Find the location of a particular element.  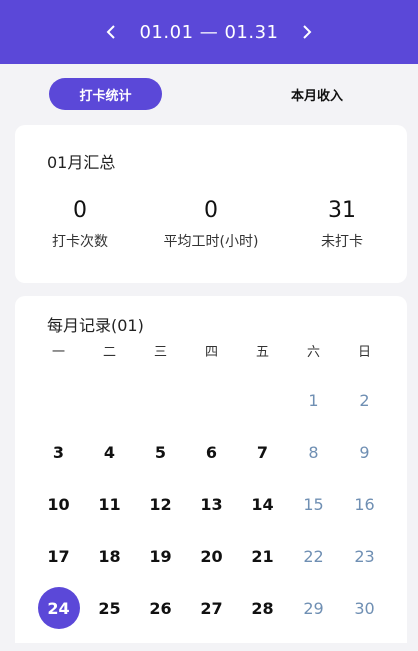

calendar-day-8: 8 is located at coordinates (313, 452).